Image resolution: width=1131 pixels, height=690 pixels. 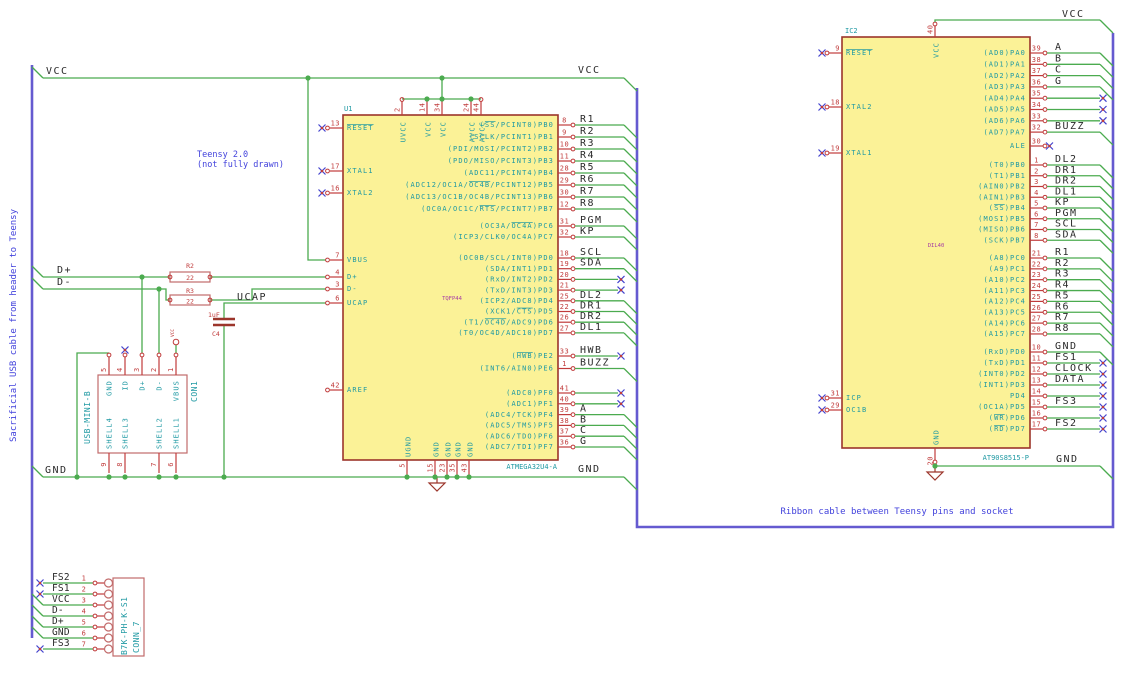 What do you see at coordinates (1074, 368) in the screenshot?
I see `net-label-CLOCK: CLOCK` at bounding box center [1074, 368].